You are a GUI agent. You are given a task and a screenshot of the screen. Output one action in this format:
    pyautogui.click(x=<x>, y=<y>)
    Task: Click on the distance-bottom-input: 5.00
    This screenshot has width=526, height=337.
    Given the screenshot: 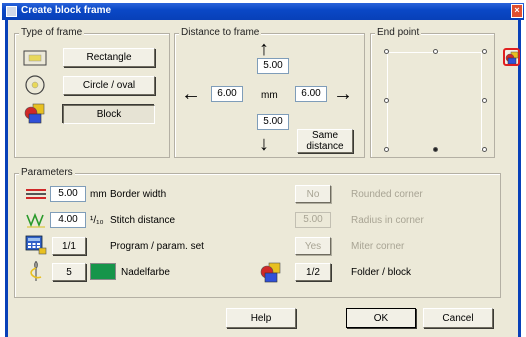 What is the action you would take?
    pyautogui.click(x=273, y=122)
    